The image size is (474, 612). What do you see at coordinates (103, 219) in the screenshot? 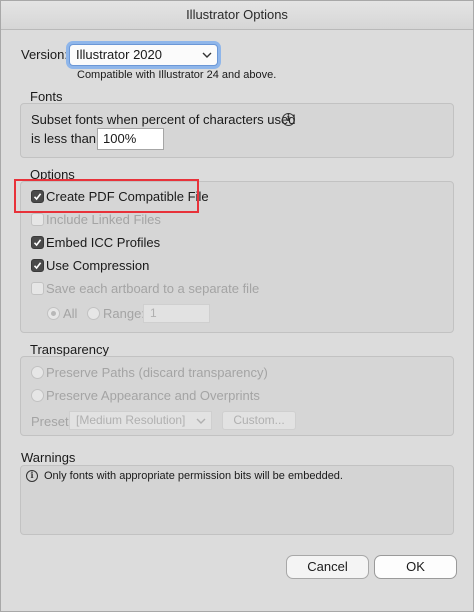
I see `include-linked-label: Include Linked Files` at bounding box center [103, 219].